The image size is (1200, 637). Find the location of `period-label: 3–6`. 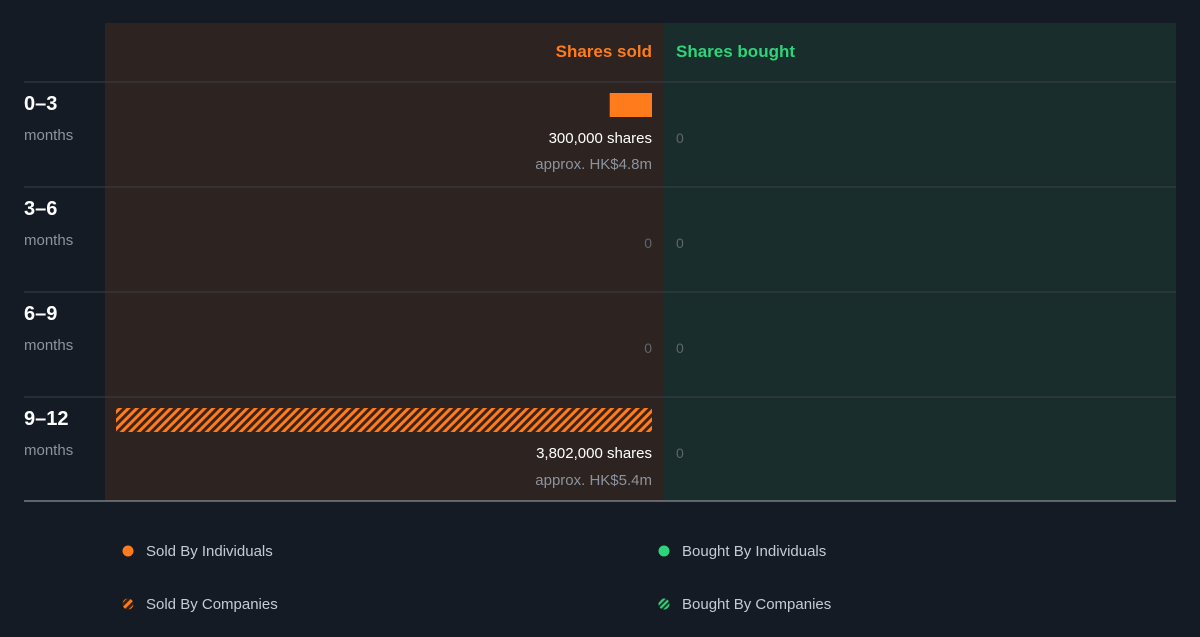

period-label: 3–6 is located at coordinates (40, 209).